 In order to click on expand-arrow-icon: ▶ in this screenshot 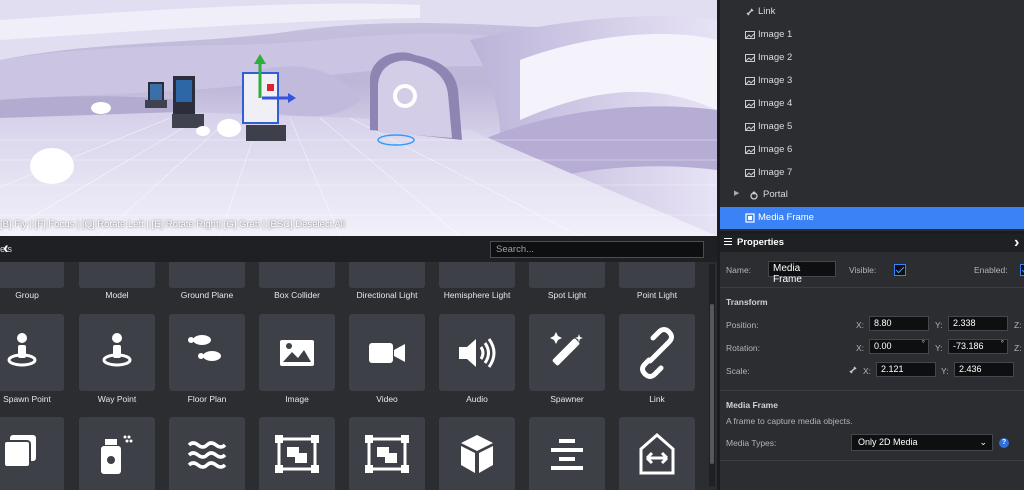, I will do `click(736, 193)`.